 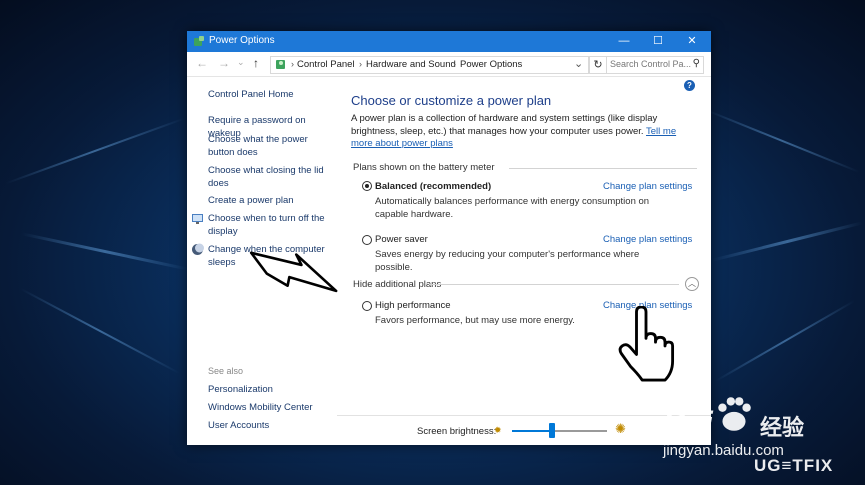 I want to click on see-also-mobility-center: Windows Mobility Center, so click(x=267, y=408).